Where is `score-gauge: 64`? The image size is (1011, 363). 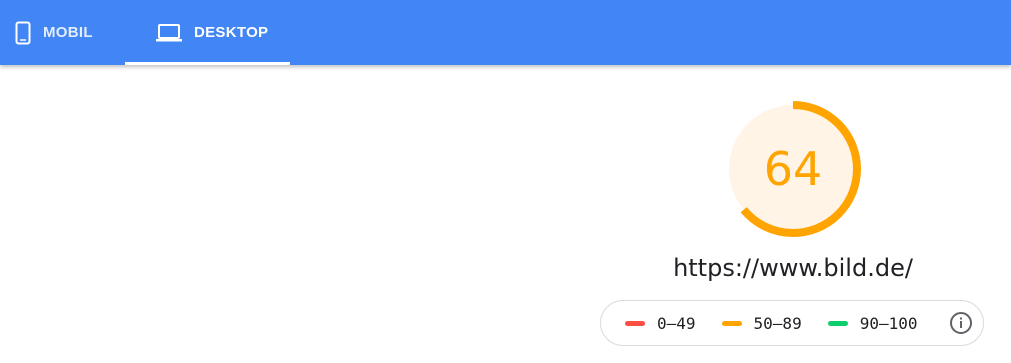
score-gauge: 64 is located at coordinates (793, 169).